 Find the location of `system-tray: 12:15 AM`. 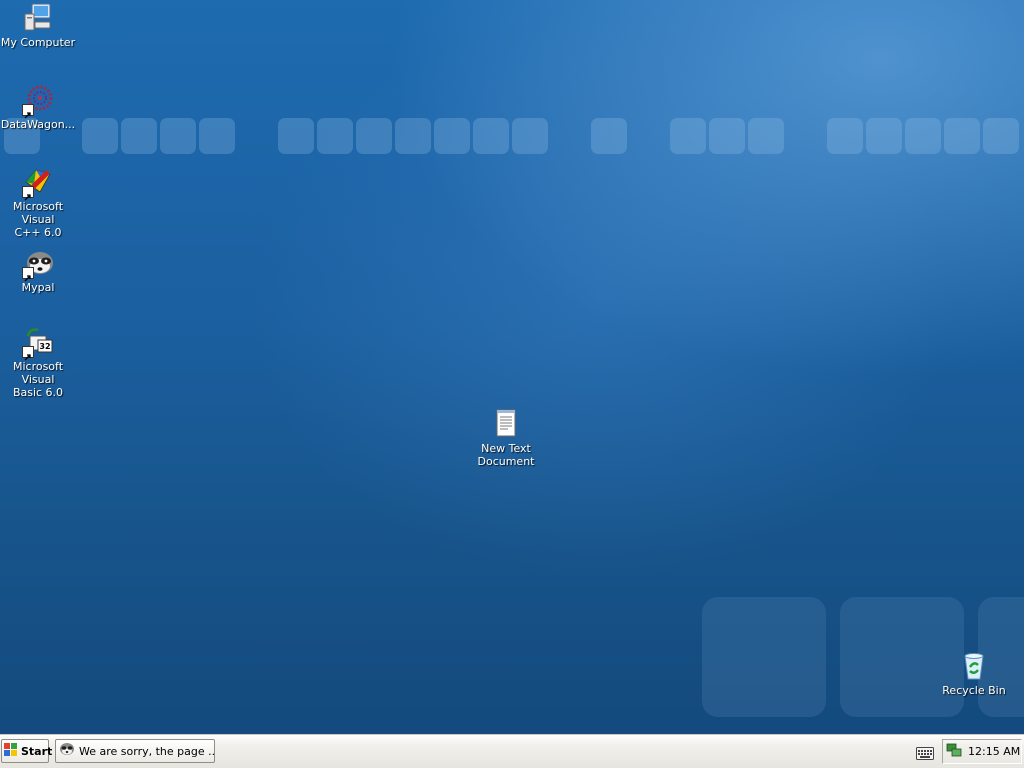

system-tray: 12:15 AM is located at coordinates (982, 751).